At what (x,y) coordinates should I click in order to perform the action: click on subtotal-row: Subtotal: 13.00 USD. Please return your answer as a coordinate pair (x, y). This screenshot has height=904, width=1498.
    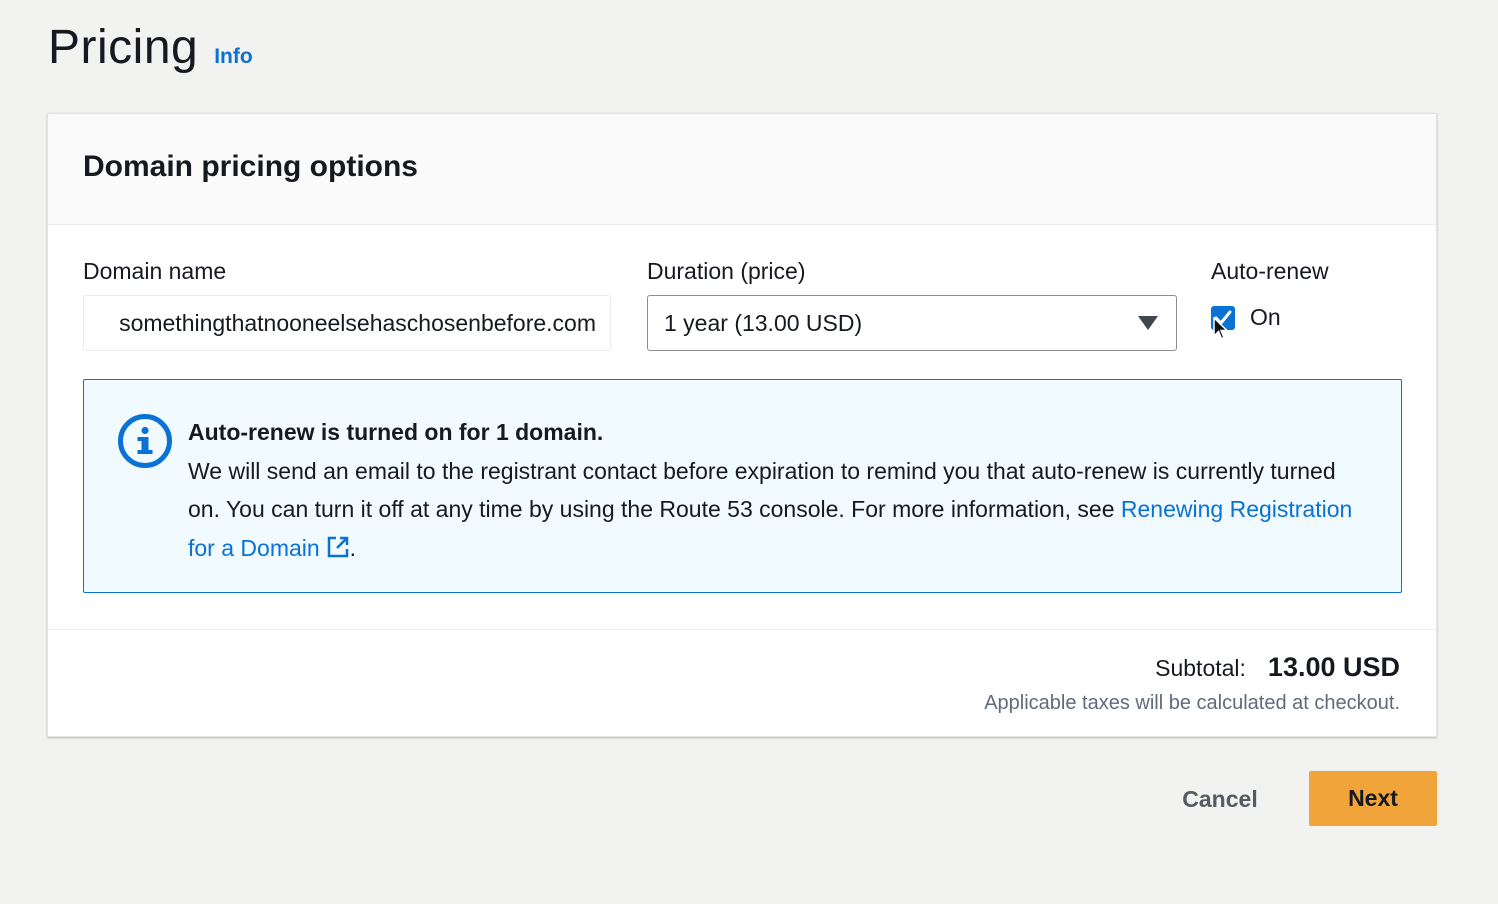
    Looking at the image, I should click on (1277, 667).